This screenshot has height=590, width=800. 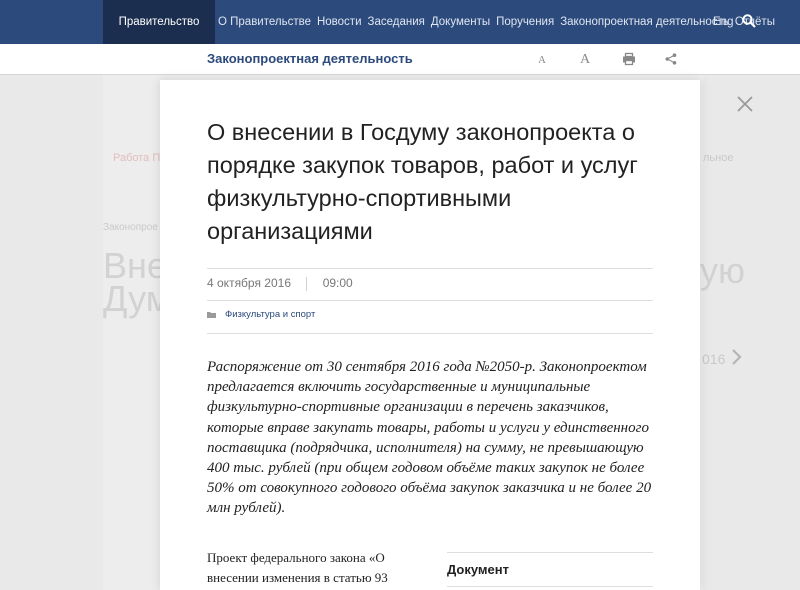 I want to click on article-meta: 4 октября 2016 09:00, so click(x=280, y=283).